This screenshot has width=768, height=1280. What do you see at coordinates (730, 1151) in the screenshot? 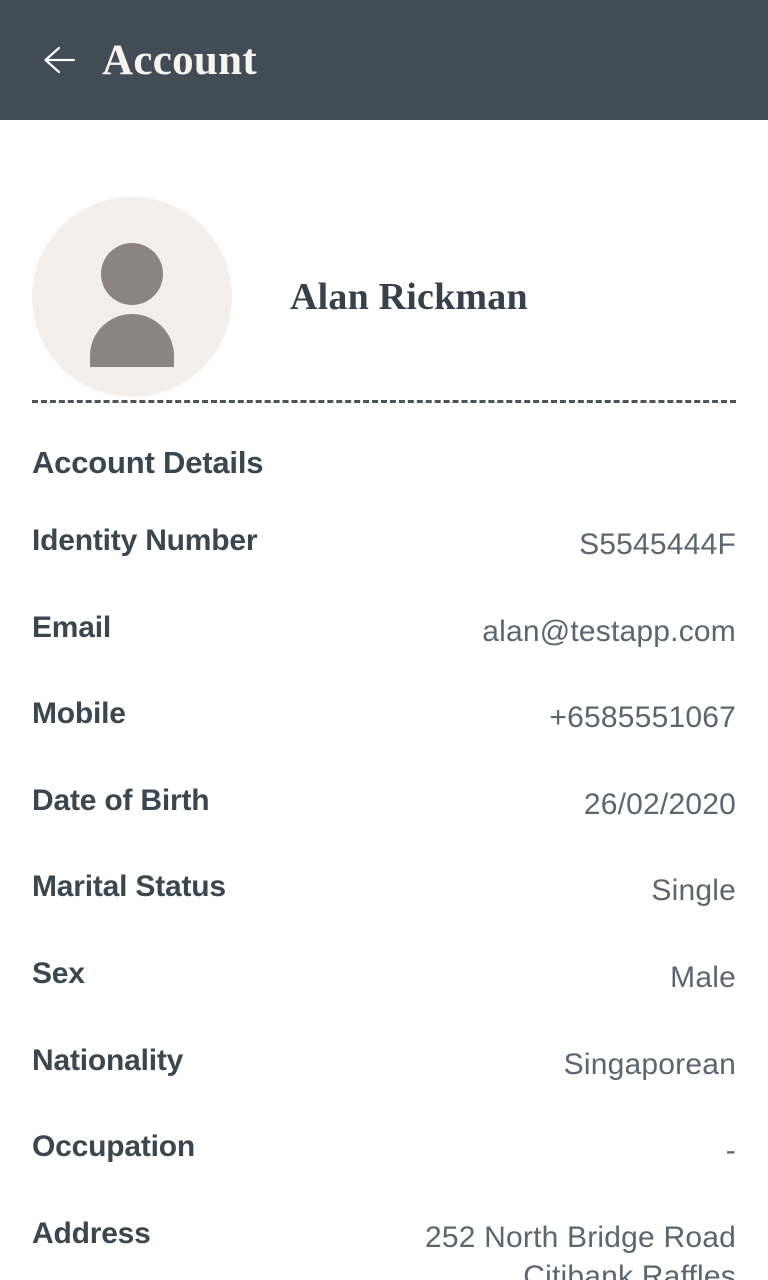
I see `detail-value: -` at bounding box center [730, 1151].